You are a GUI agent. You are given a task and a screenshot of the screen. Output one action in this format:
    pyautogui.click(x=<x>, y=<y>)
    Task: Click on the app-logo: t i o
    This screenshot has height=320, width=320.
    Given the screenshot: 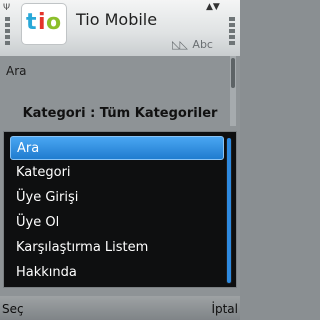 What is the action you would take?
    pyautogui.click(x=44, y=24)
    